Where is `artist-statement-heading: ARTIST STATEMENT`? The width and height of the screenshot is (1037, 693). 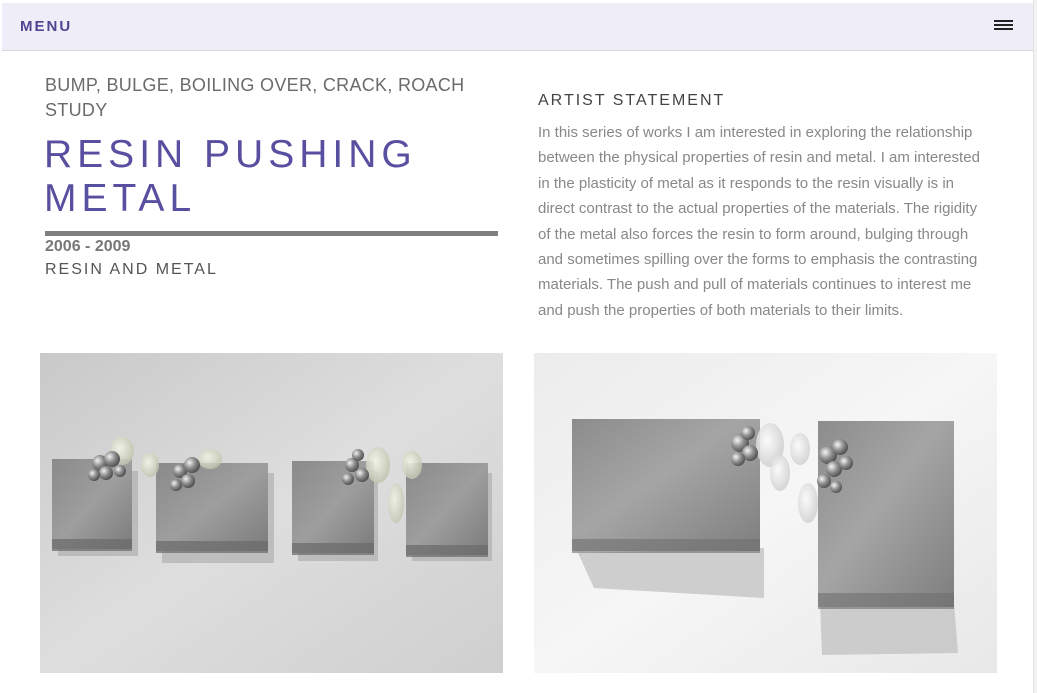
artist-statement-heading: ARTIST STATEMENT is located at coordinates (632, 100).